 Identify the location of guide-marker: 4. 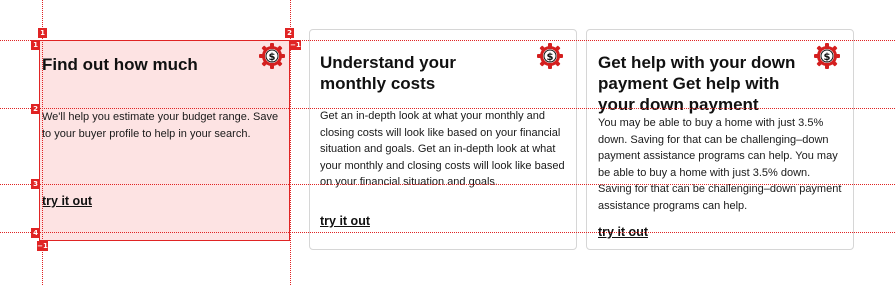
(35, 233).